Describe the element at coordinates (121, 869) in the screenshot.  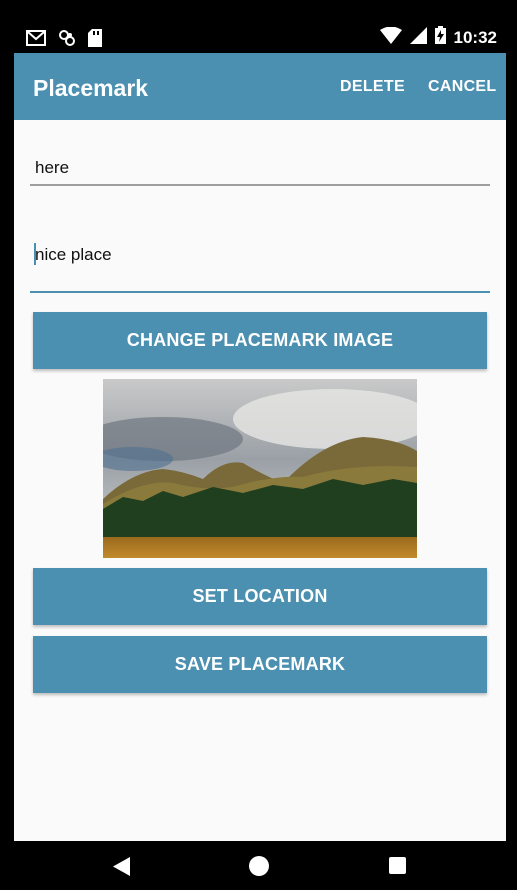
I see `back-icon` at that location.